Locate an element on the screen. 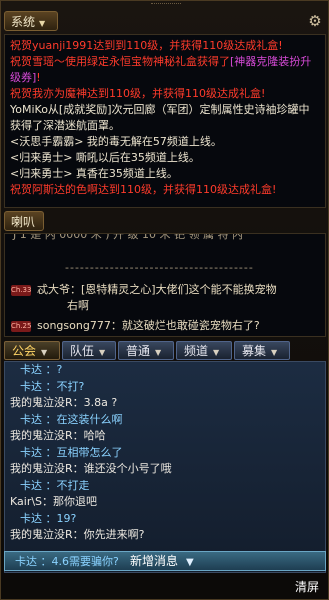 Image resolution: width=329 pixels, height=600 pixels. system-message: <沃思手霸霸> 我的毒无解在57频道上线。 is located at coordinates (116, 141).